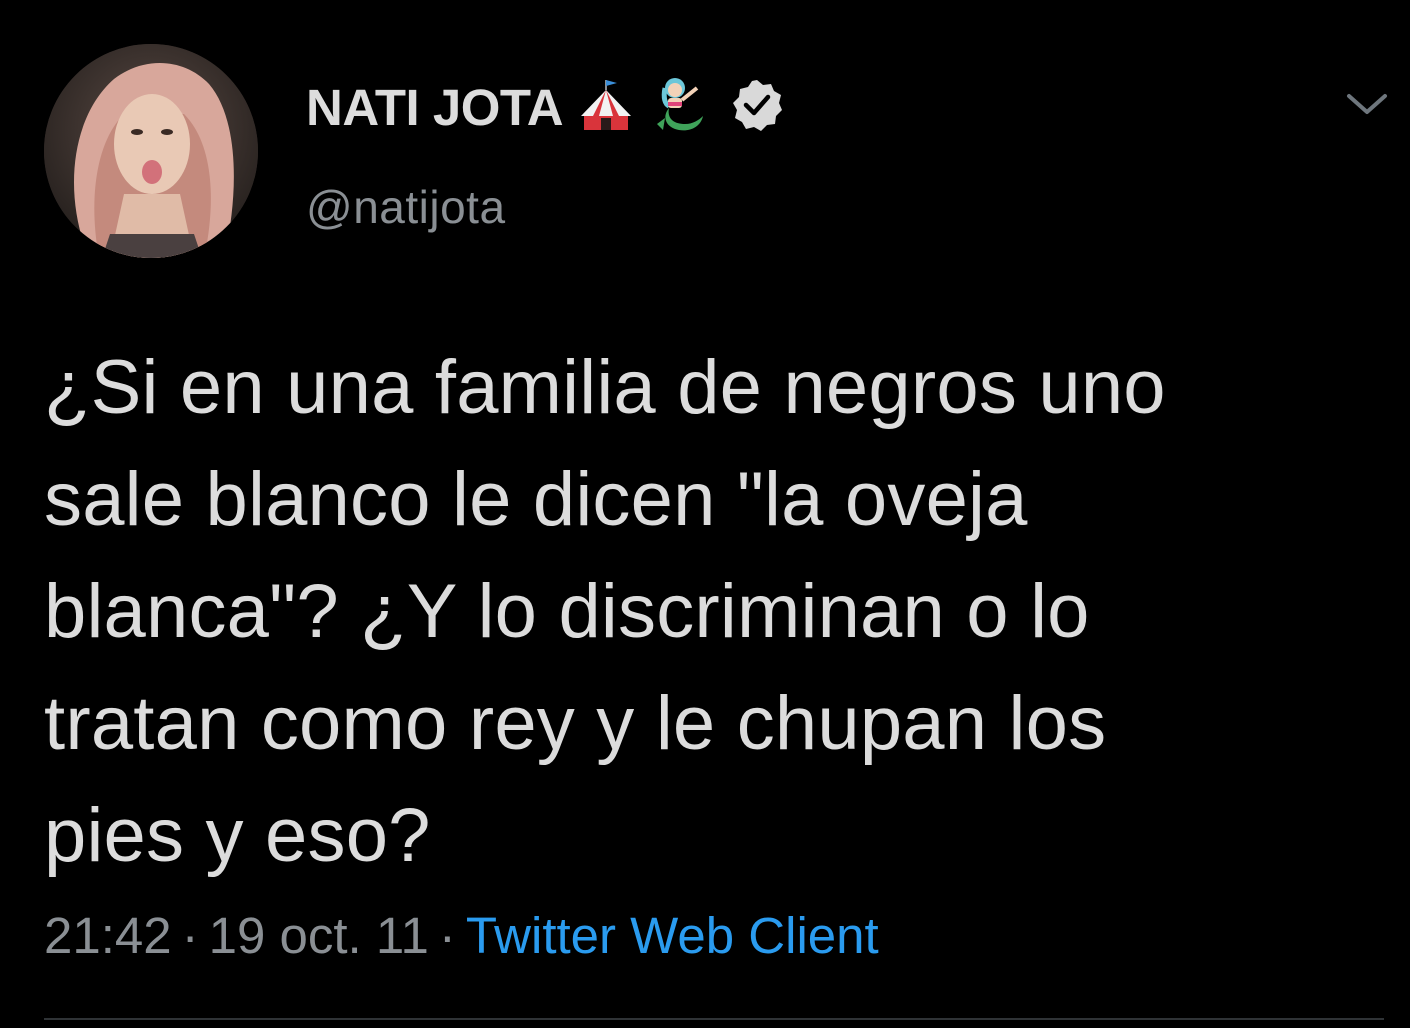 The image size is (1410, 1028). Describe the element at coordinates (757, 107) in the screenshot. I see `verified-badge-icon` at that location.